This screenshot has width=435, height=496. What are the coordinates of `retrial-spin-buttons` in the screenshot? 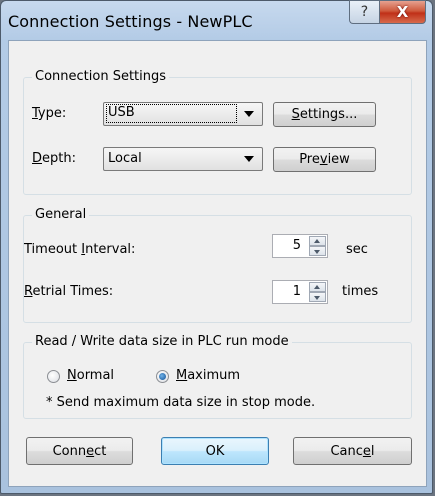 It's located at (317, 292).